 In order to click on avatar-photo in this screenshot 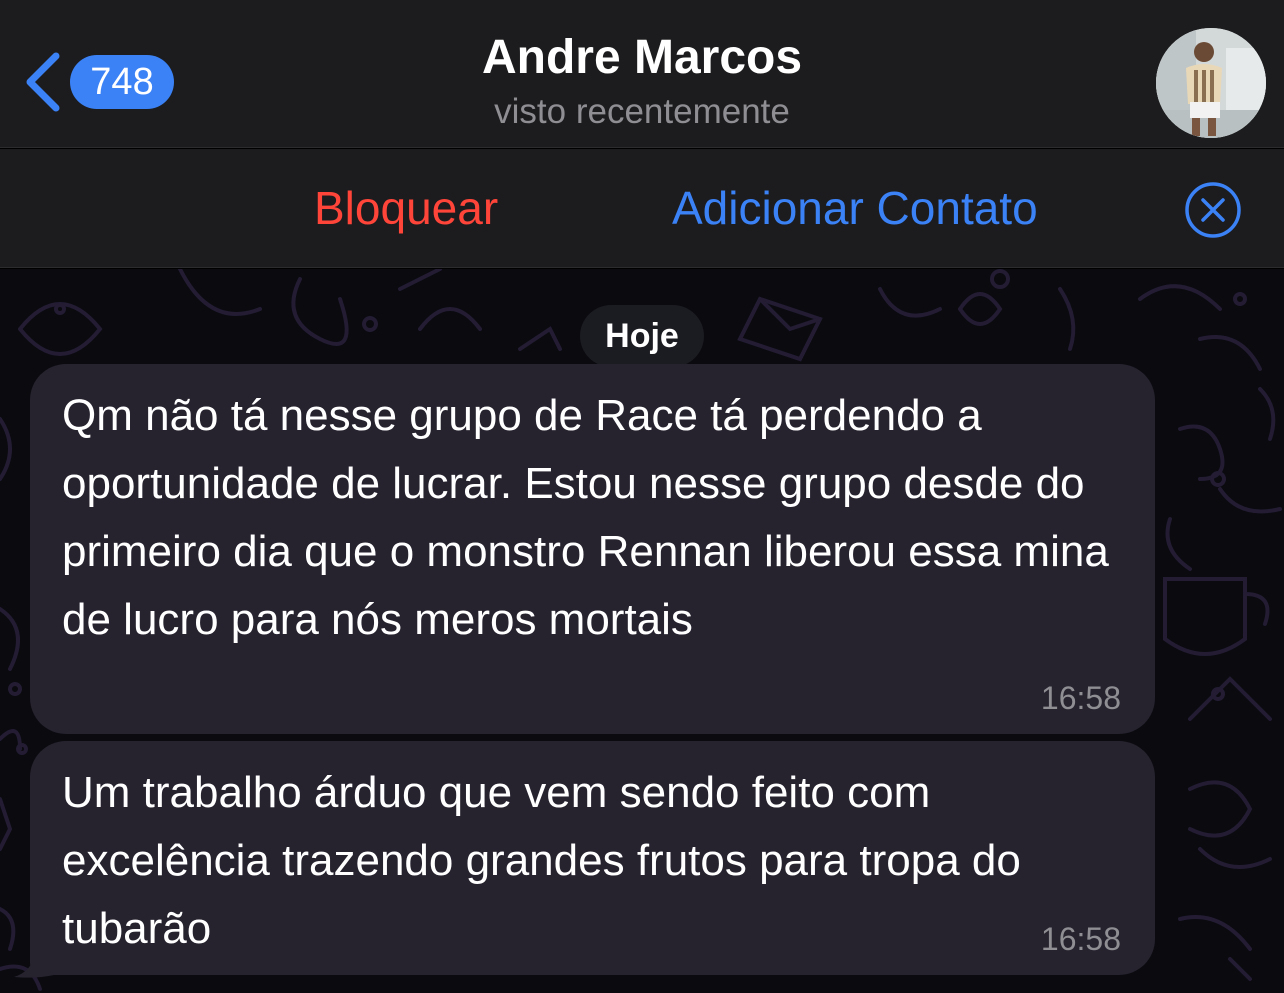, I will do `click(1211, 83)`.